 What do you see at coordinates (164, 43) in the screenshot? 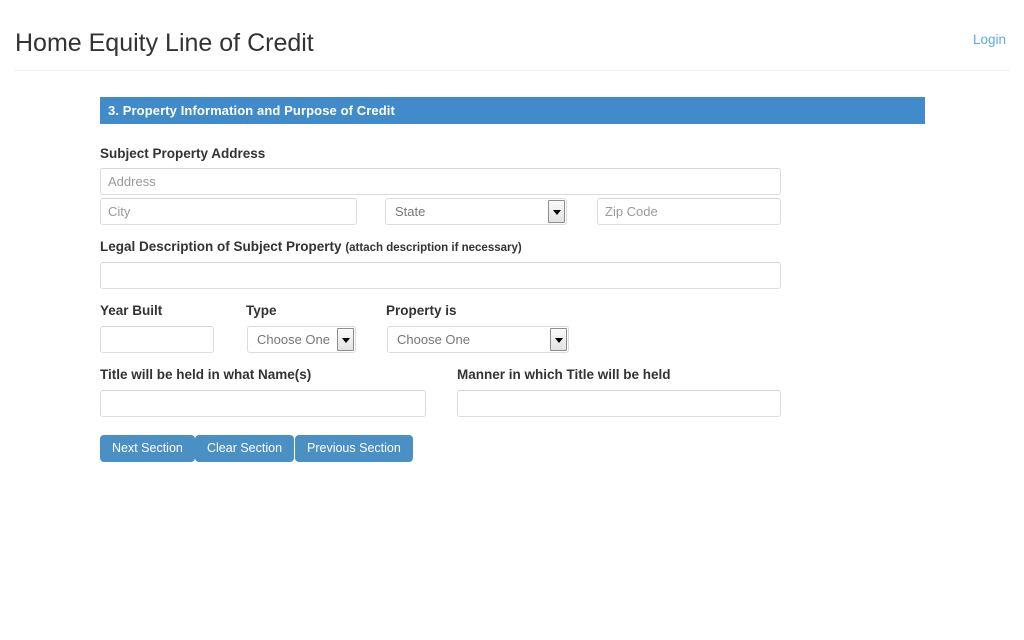
I see `page-title: Home Equity Line of Credit` at bounding box center [164, 43].